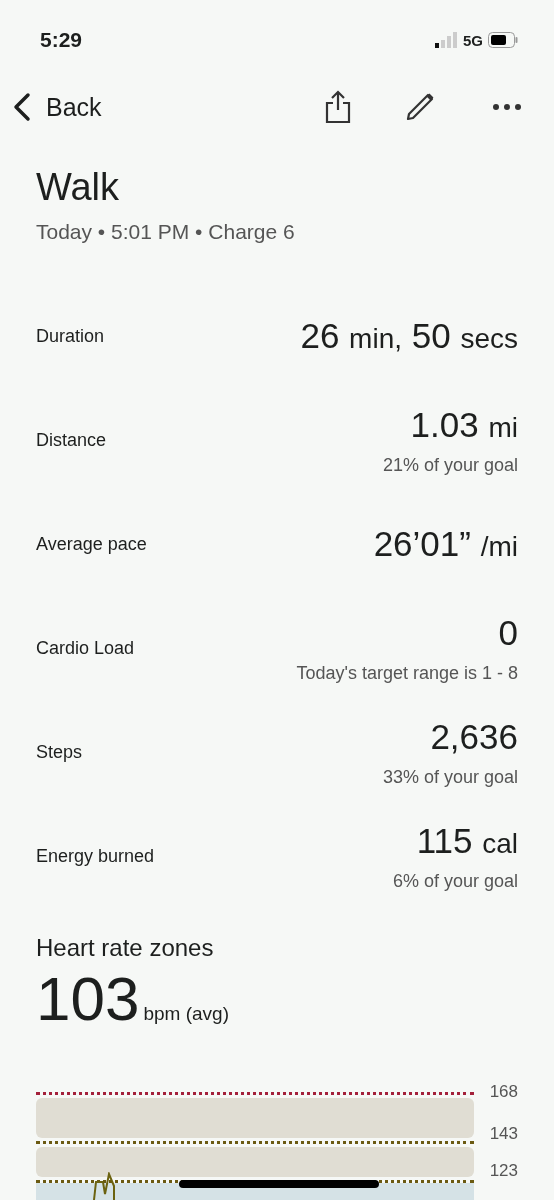 The image size is (554, 1200). What do you see at coordinates (78, 187) in the screenshot?
I see `activity-title: Walk` at bounding box center [78, 187].